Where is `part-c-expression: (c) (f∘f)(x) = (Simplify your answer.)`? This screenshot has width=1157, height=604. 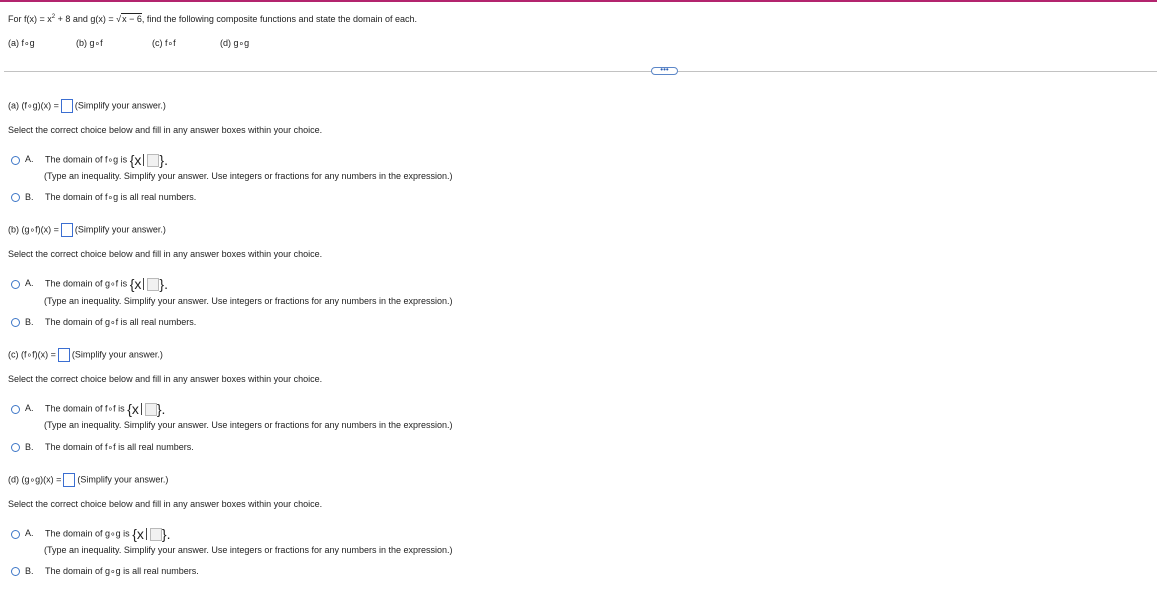
part-c-expression: (c) (f∘f)(x) = (Simplify your answer.) is located at coordinates (85, 355).